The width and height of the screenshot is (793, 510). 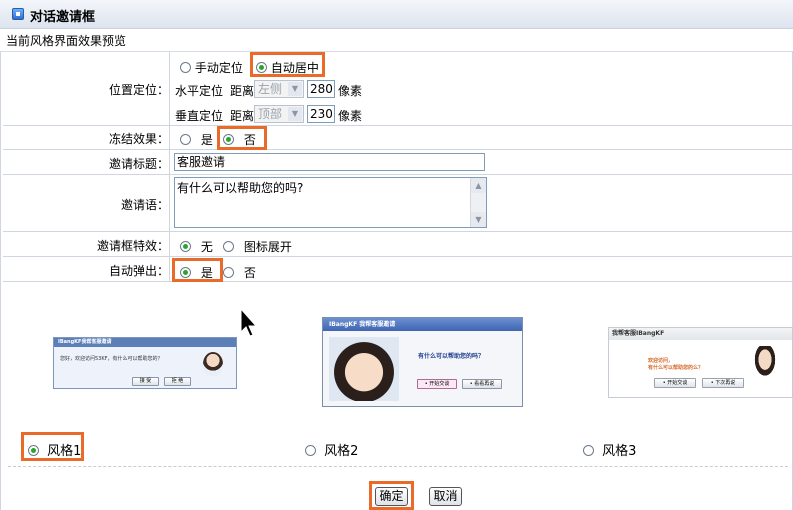 What do you see at coordinates (482, 384) in the screenshot?
I see `style2-later-button: • 看看再说` at bounding box center [482, 384].